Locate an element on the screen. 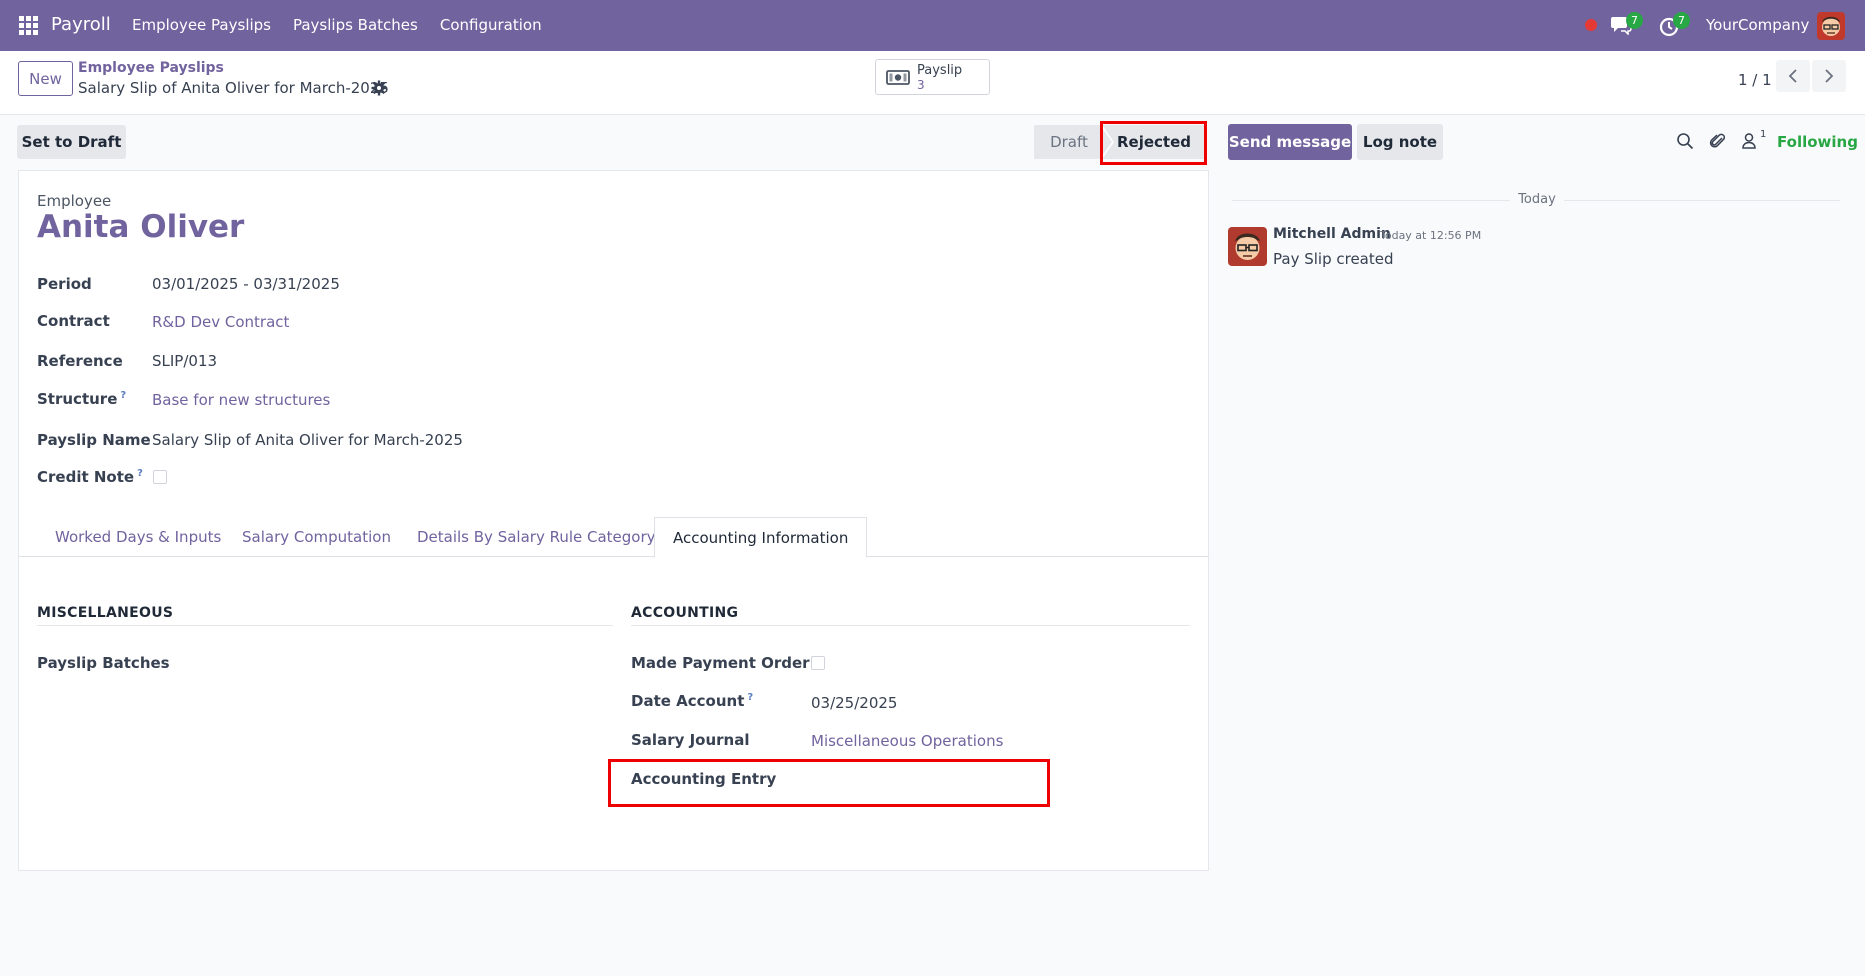 The width and height of the screenshot is (1865, 976). set-to-draft-button: Set to Draft is located at coordinates (71, 142).